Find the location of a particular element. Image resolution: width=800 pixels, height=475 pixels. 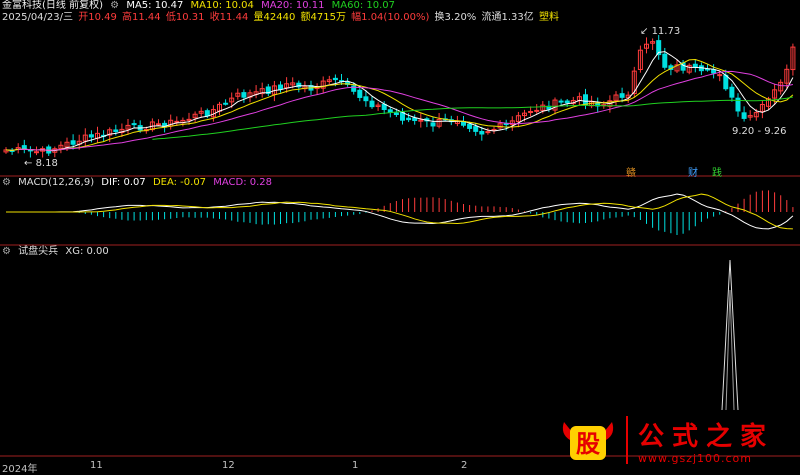

quote-close: 收11.44 is located at coordinates (229, 17).